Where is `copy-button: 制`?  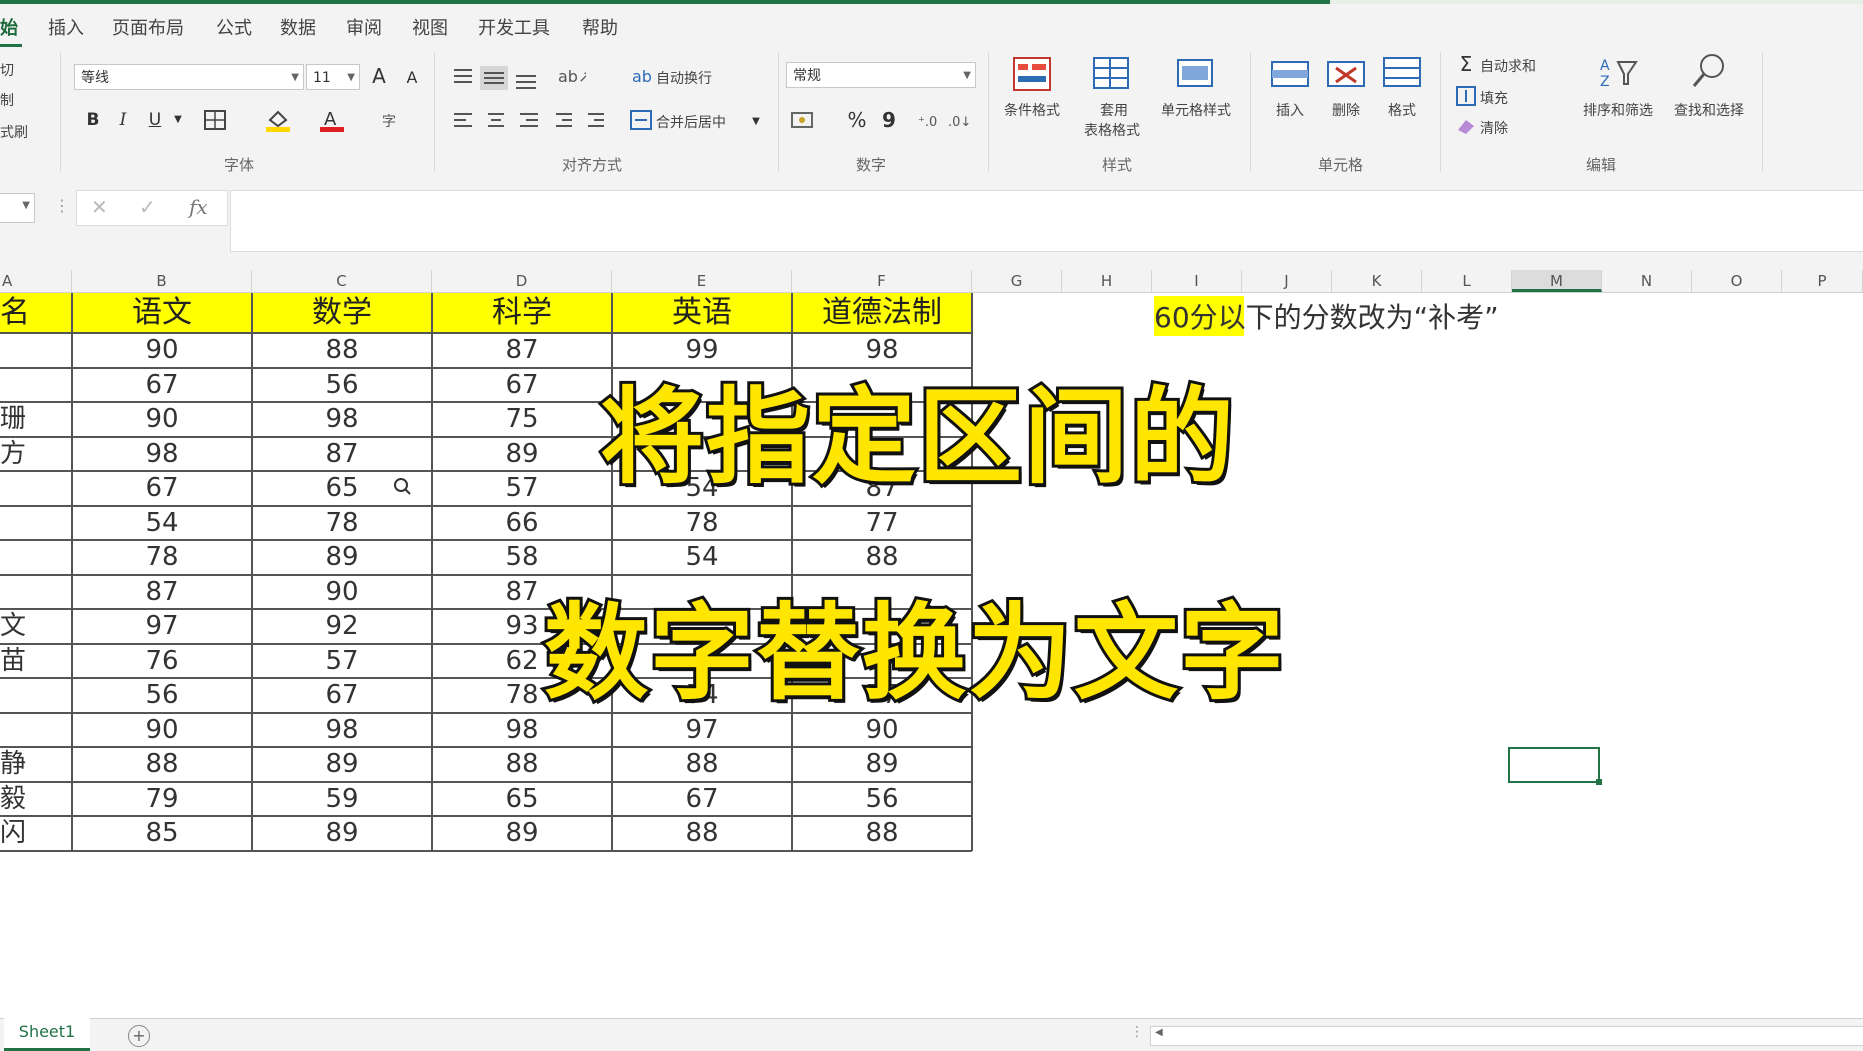 copy-button: 制 is located at coordinates (7, 100).